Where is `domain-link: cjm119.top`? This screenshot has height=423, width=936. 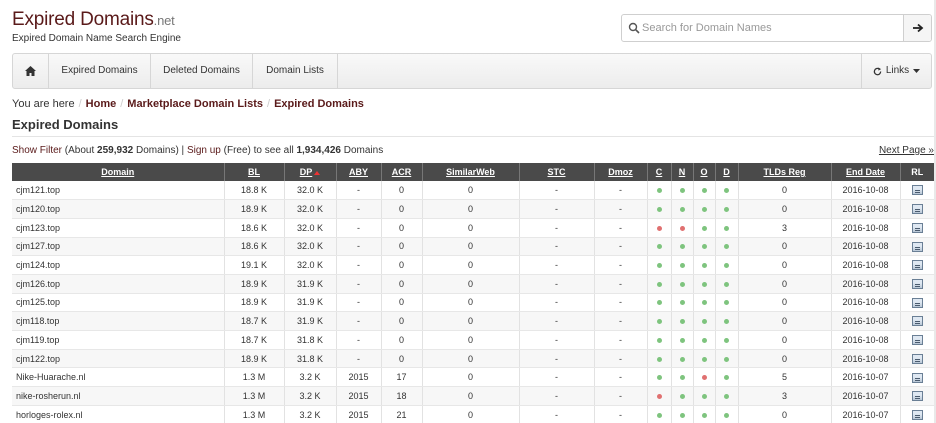 domain-link: cjm119.top is located at coordinates (118, 340).